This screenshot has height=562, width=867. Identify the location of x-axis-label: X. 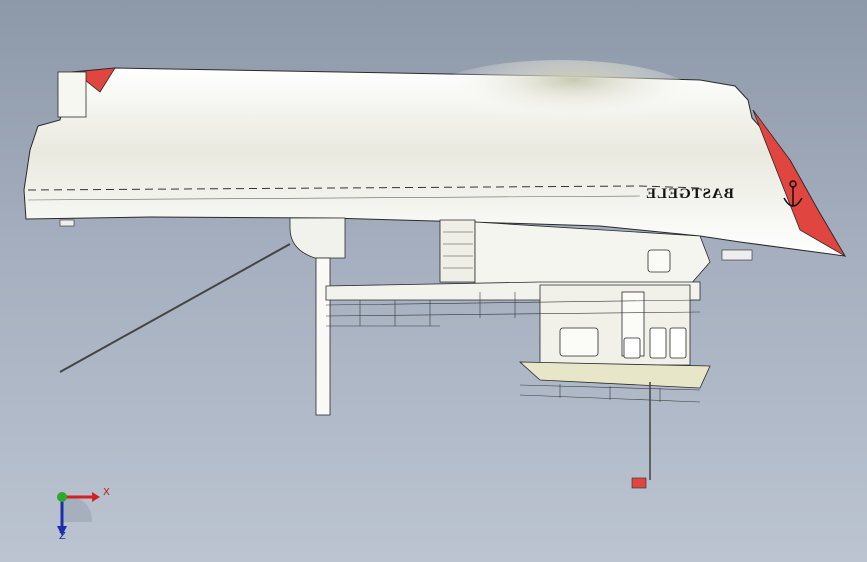
(106, 492).